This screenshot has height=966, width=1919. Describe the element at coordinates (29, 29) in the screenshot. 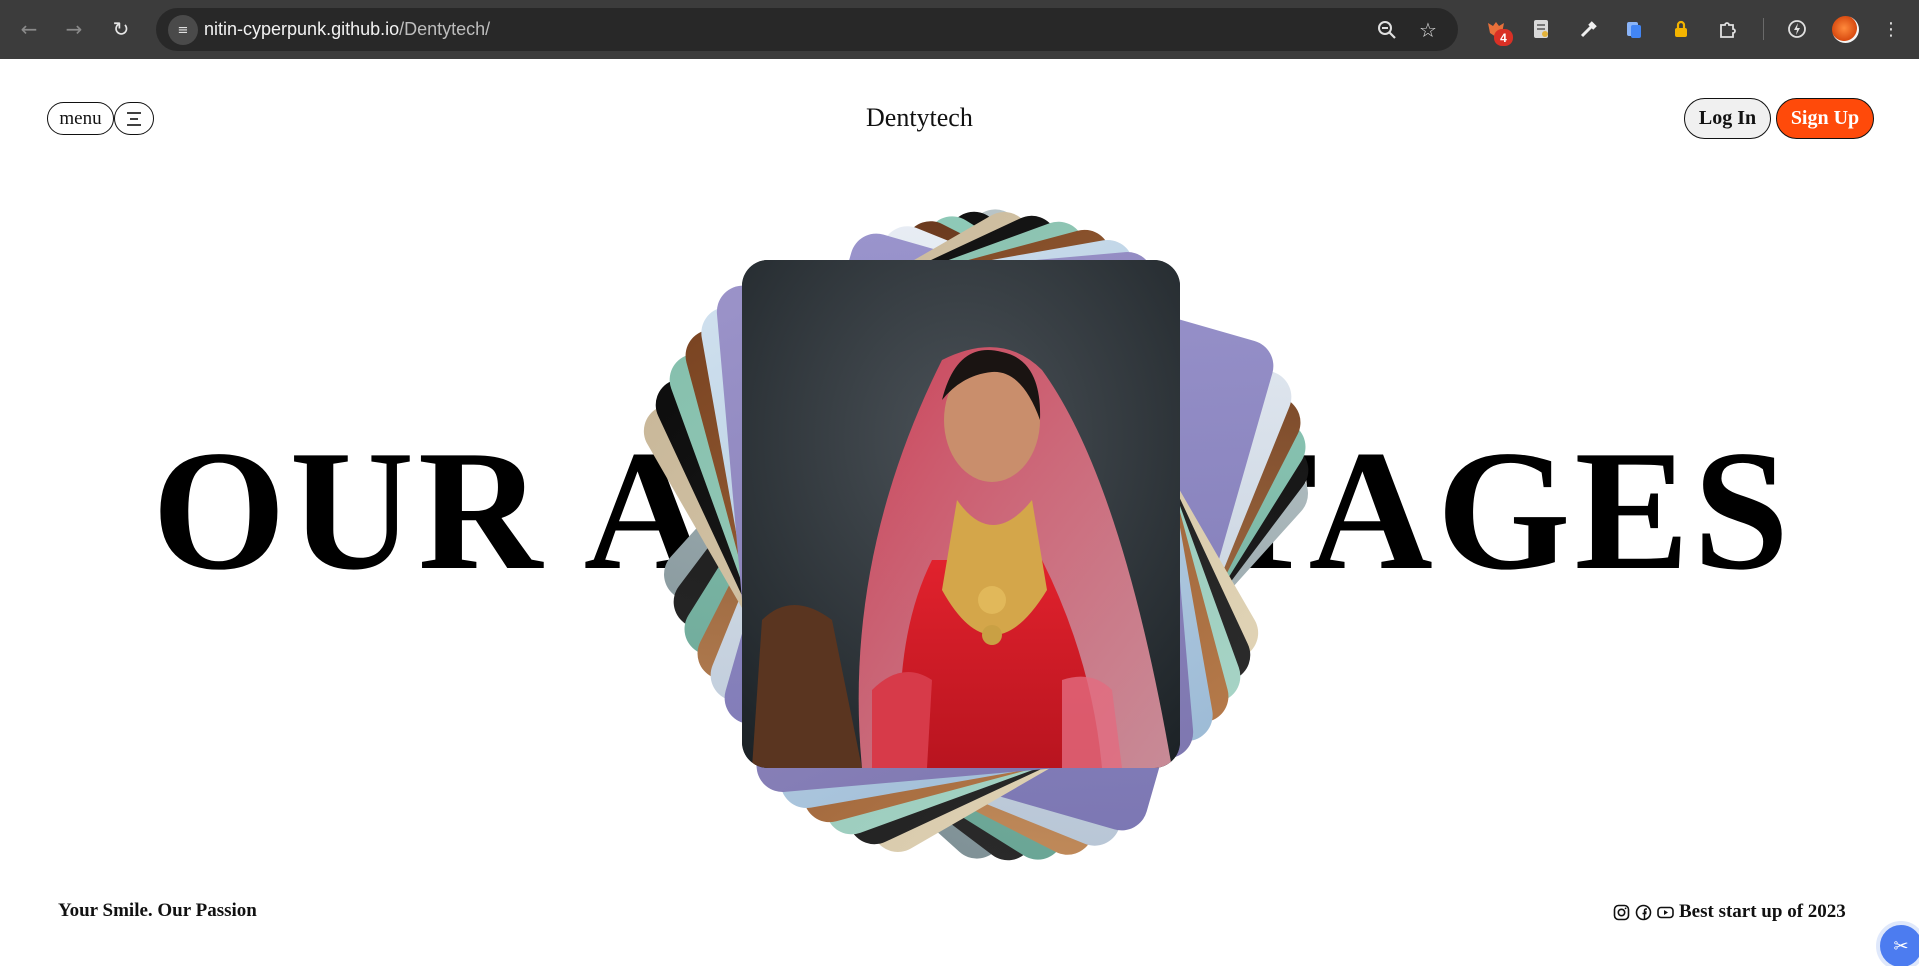

I see `back-icon: ←` at that location.